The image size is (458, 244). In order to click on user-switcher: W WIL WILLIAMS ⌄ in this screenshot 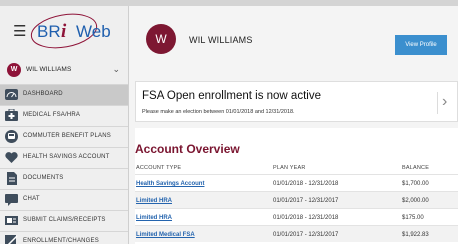, I will do `click(64, 71)`.